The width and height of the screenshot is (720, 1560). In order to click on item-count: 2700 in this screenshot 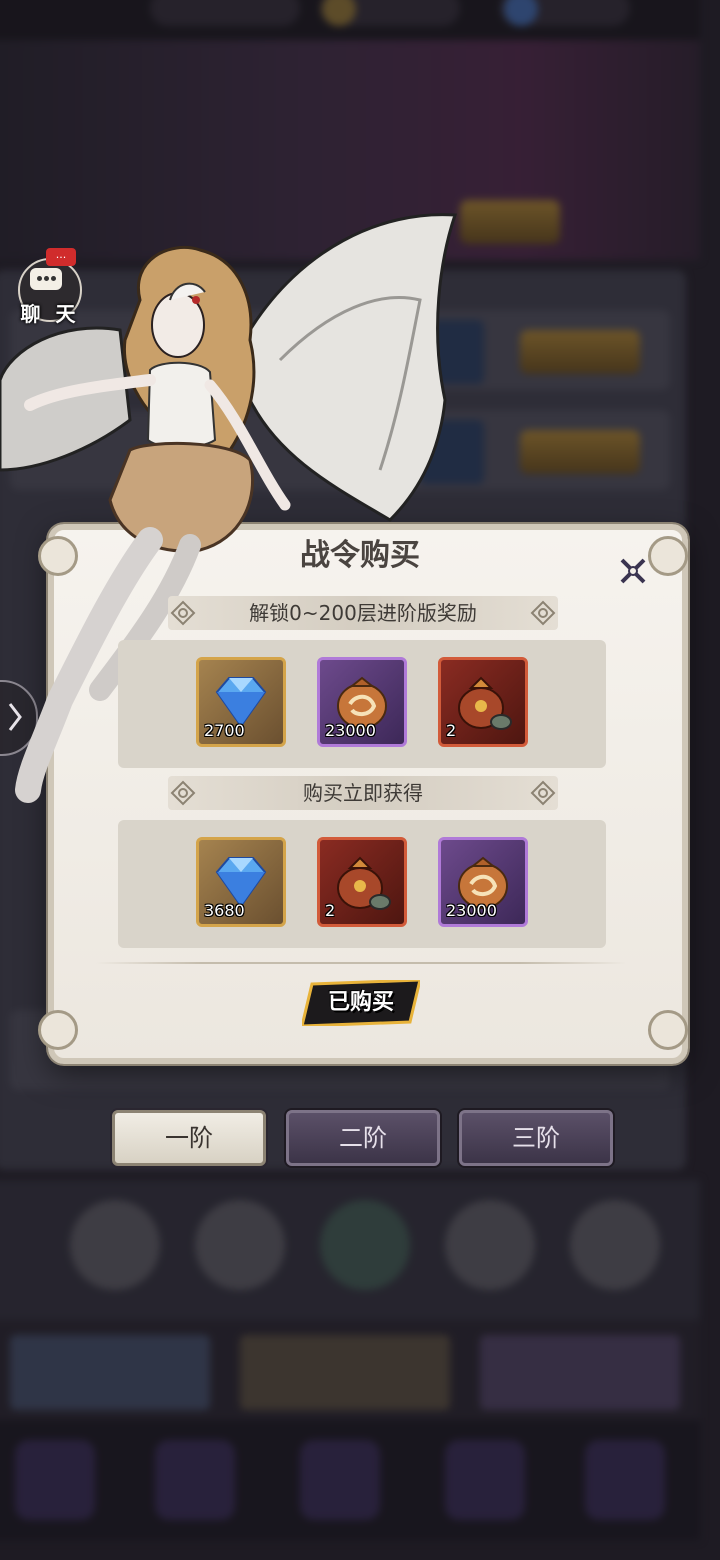, I will do `click(224, 730)`.